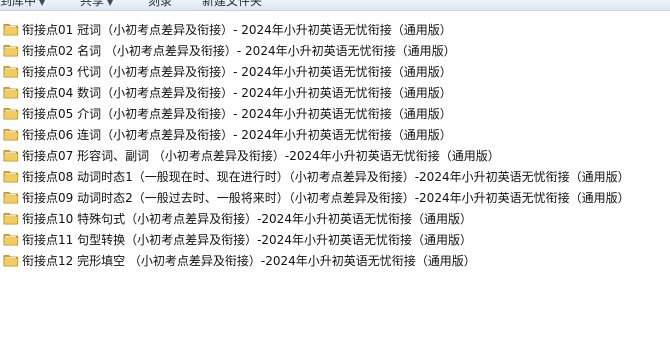 This screenshot has height=344, width=670. Describe the element at coordinates (92, 4) in the screenshot. I see `share-label: 共享` at that location.